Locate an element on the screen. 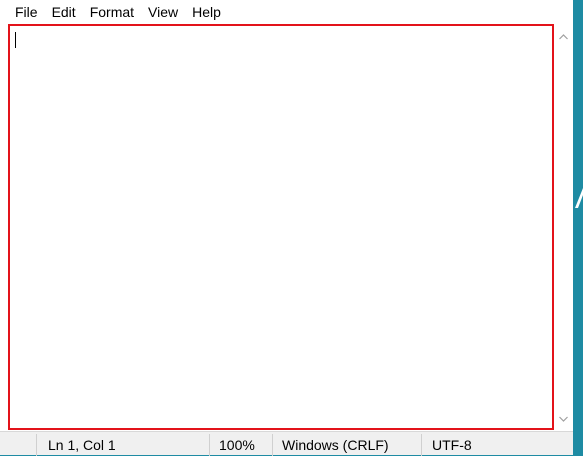 The height and width of the screenshot is (456, 583). status-zoom: 100% is located at coordinates (237, 445).